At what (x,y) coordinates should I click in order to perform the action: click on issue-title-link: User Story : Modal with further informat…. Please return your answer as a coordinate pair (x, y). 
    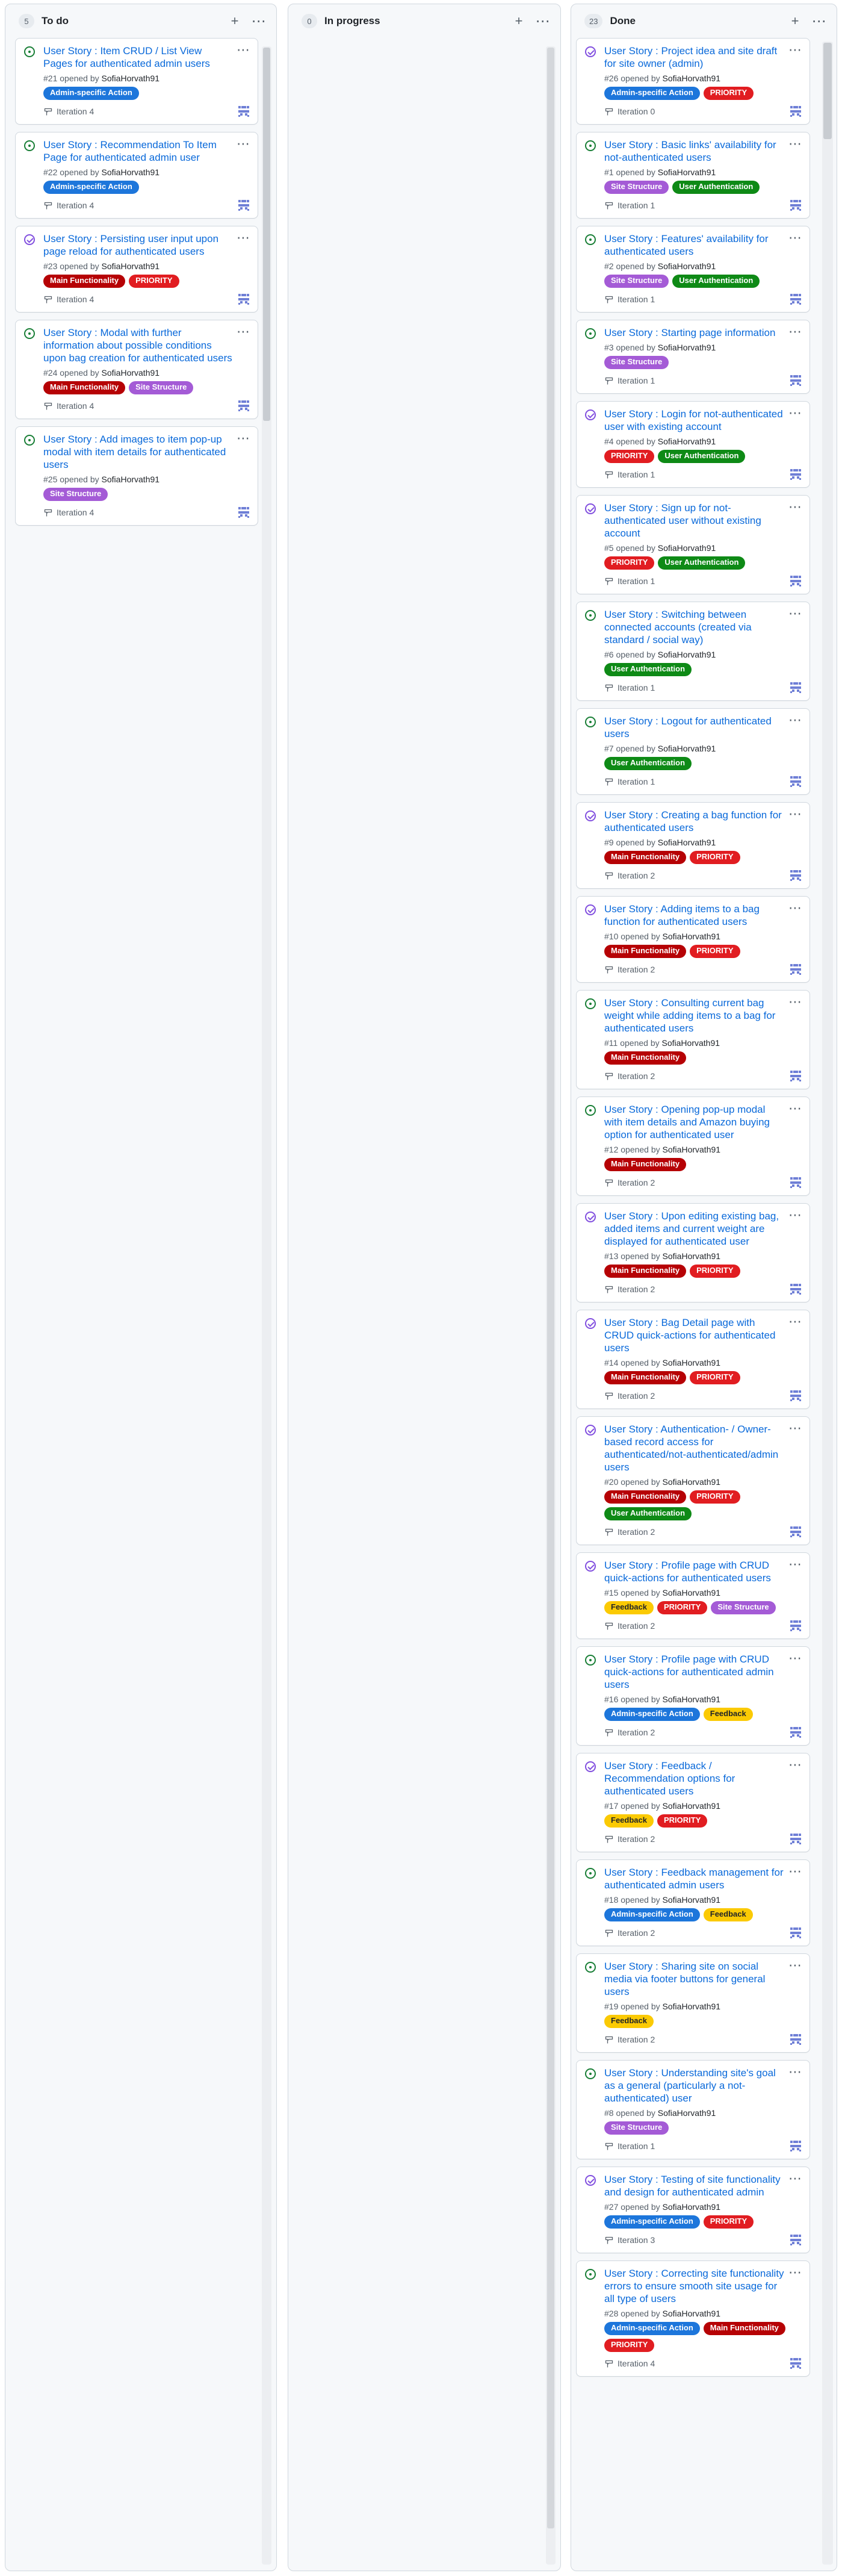
    Looking at the image, I should click on (139, 345).